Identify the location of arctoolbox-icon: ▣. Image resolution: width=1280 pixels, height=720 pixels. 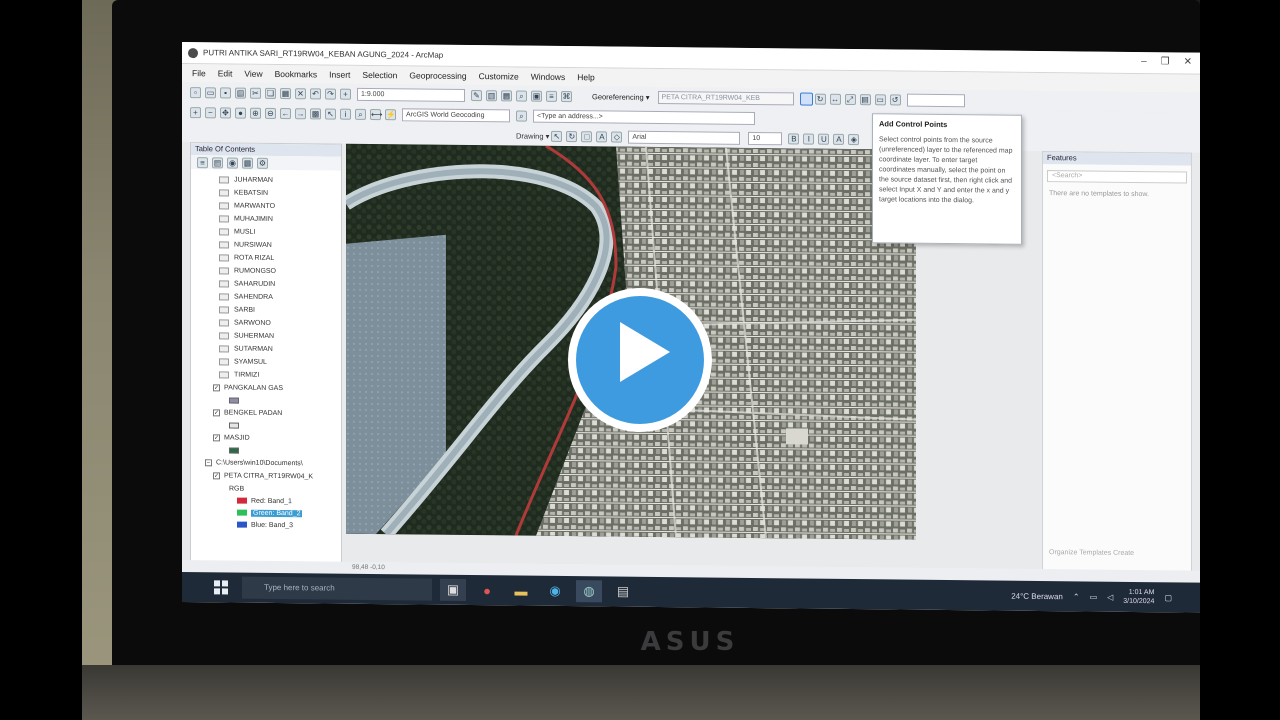
(536, 96).